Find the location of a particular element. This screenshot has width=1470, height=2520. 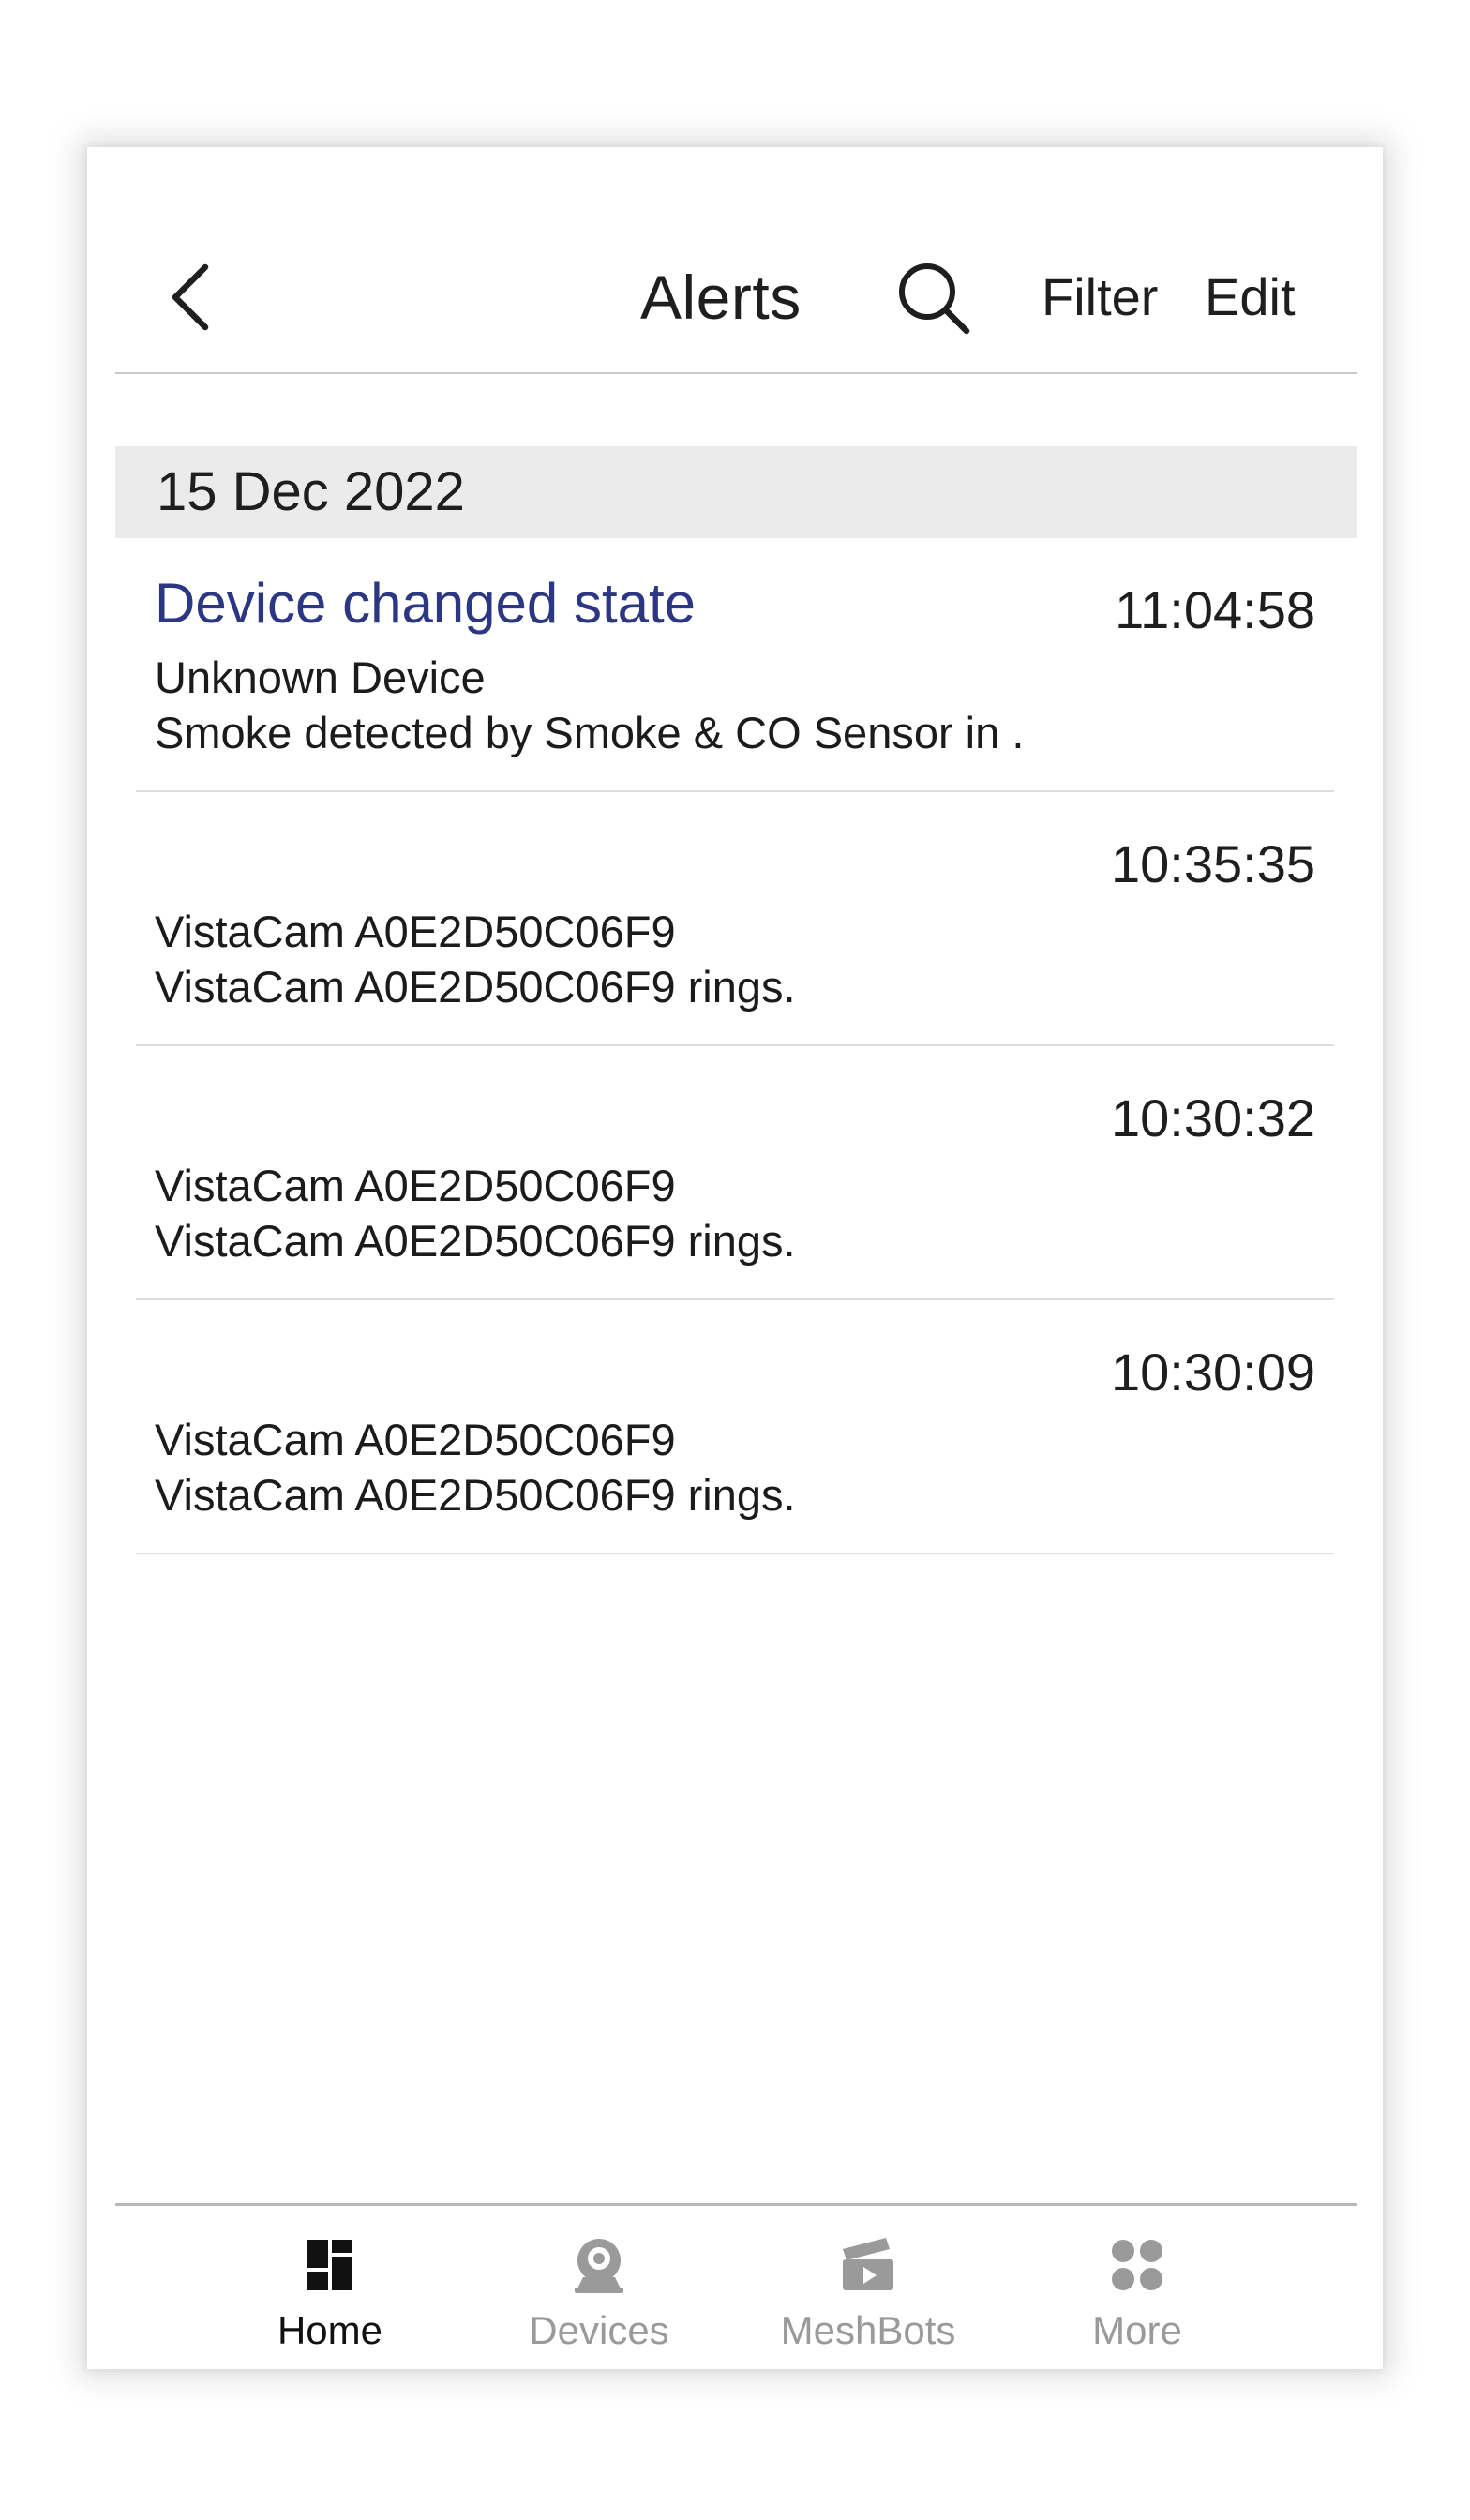

tab-more: More is located at coordinates (1137, 2287).